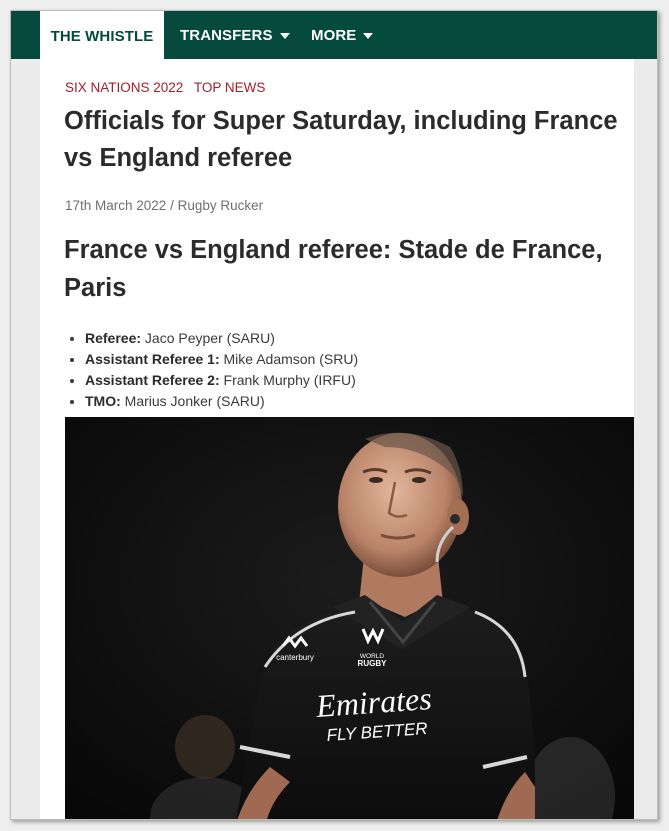 Image resolution: width=669 pixels, height=831 pixels. Describe the element at coordinates (209, 338) in the screenshot. I see `official-name: Jaco Peyper (SARU)` at that location.